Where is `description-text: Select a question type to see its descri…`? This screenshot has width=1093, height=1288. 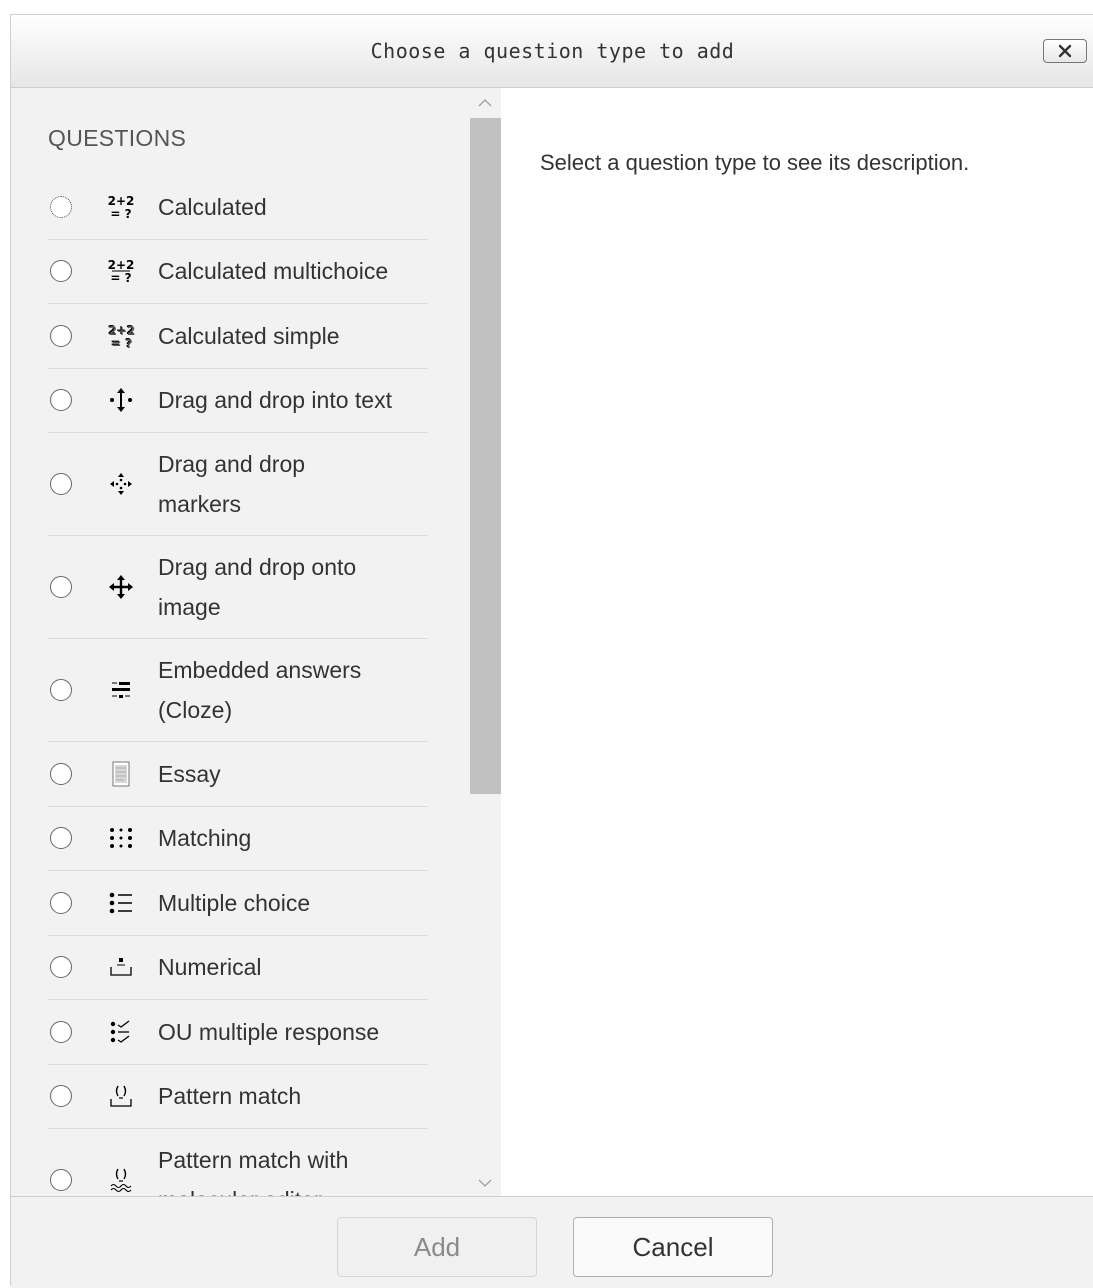 description-text: Select a question type to see its descri… is located at coordinates (755, 162).